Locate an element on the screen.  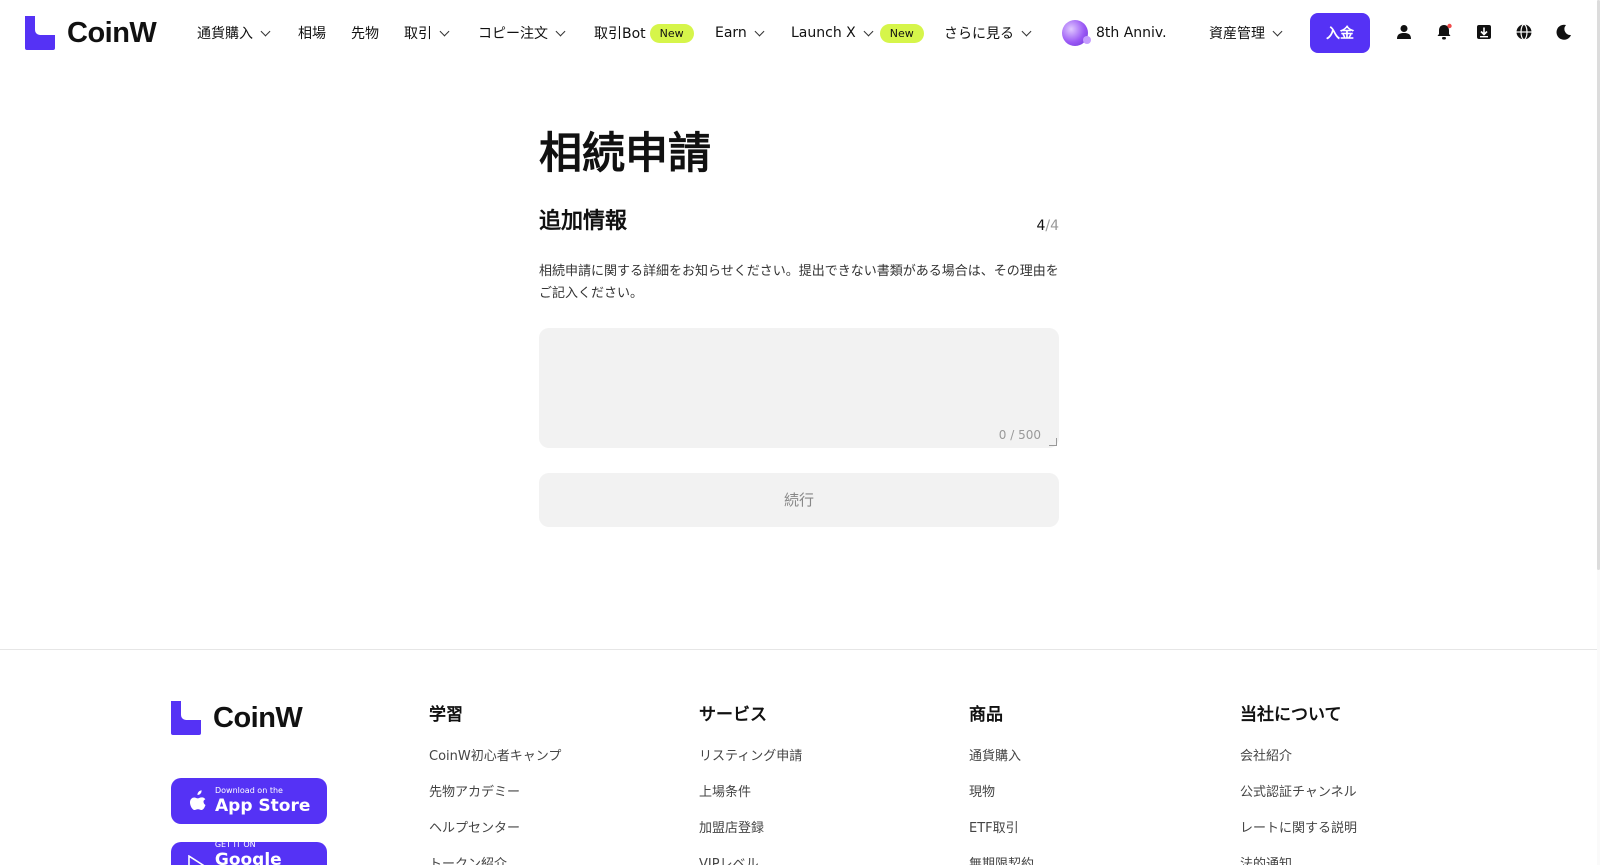
footer-link: 上場条件 is located at coordinates (750, 801).